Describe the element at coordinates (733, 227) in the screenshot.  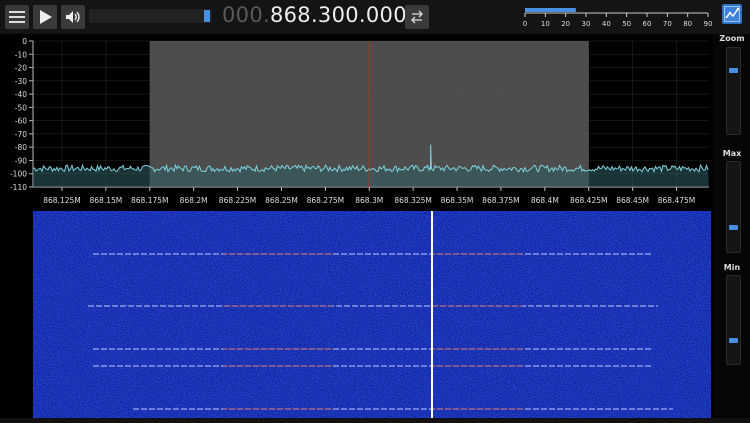
I see `max-slider-handle` at that location.